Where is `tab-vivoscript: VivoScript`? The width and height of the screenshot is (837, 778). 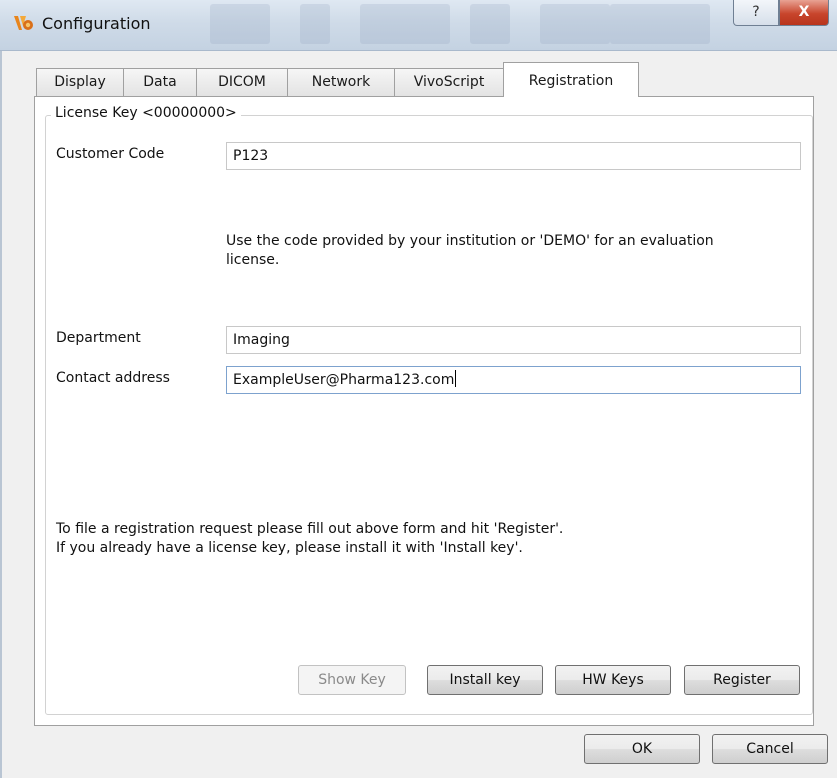
tab-vivoscript: VivoScript is located at coordinates (449, 82).